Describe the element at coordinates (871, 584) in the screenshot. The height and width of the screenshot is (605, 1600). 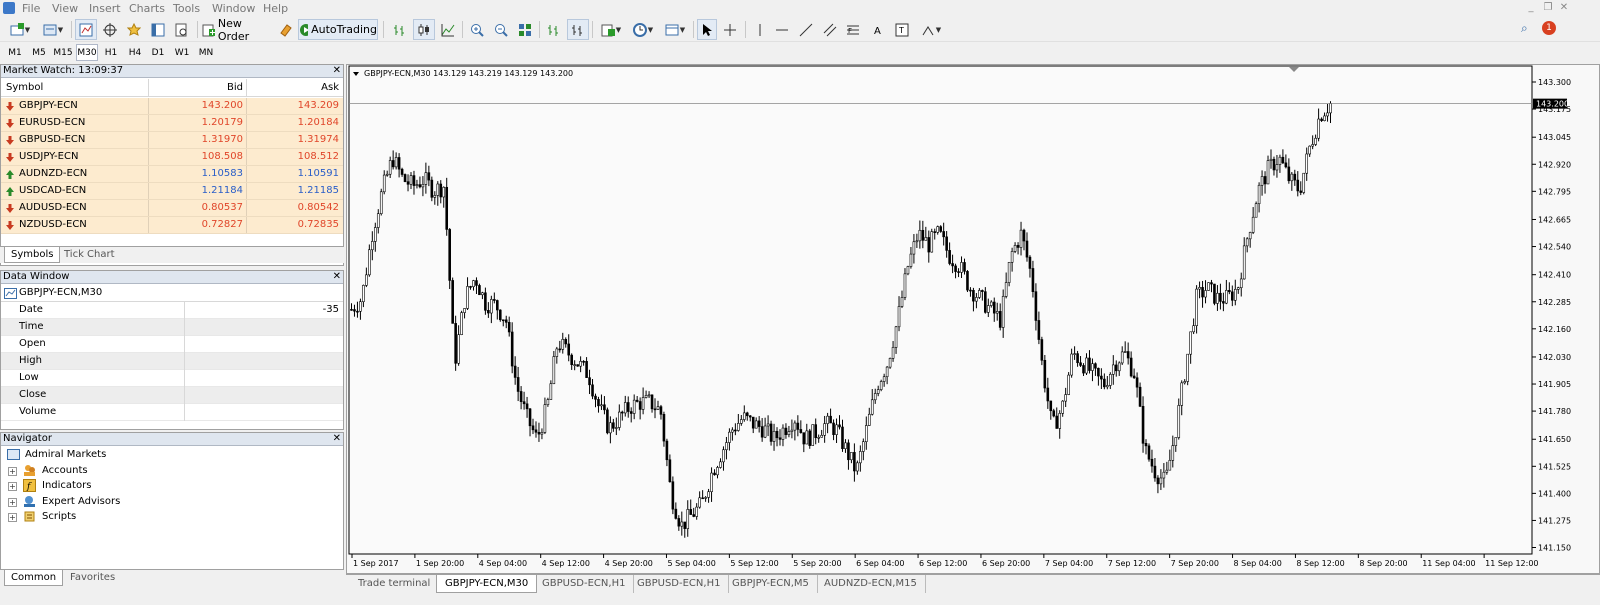
I see `tab-audnzd-m15: AUDNZD-ECN,M15` at that location.